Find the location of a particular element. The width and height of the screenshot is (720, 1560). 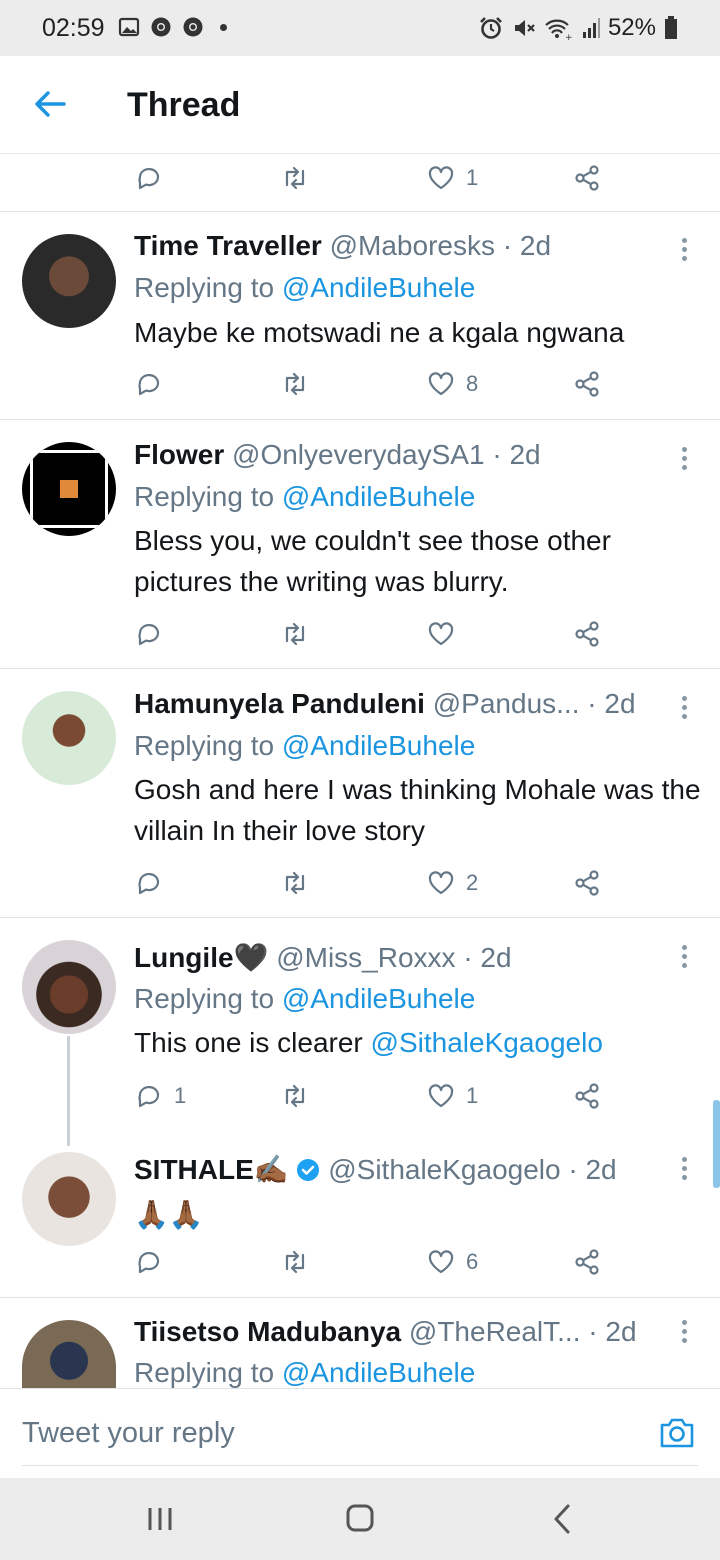

tweet-text: This one is clearer @SithaleKgaogelo is located at coordinates (419, 1042).